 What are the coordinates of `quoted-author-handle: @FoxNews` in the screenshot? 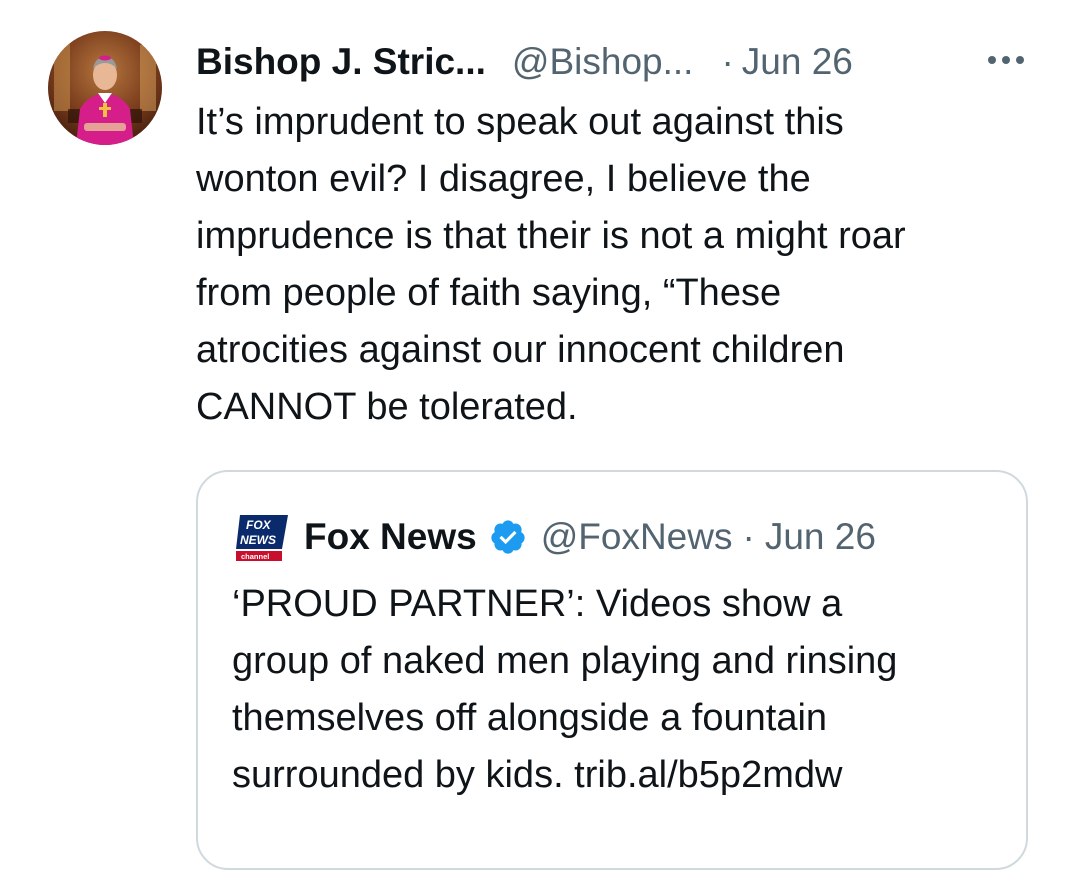 It's located at (637, 537).